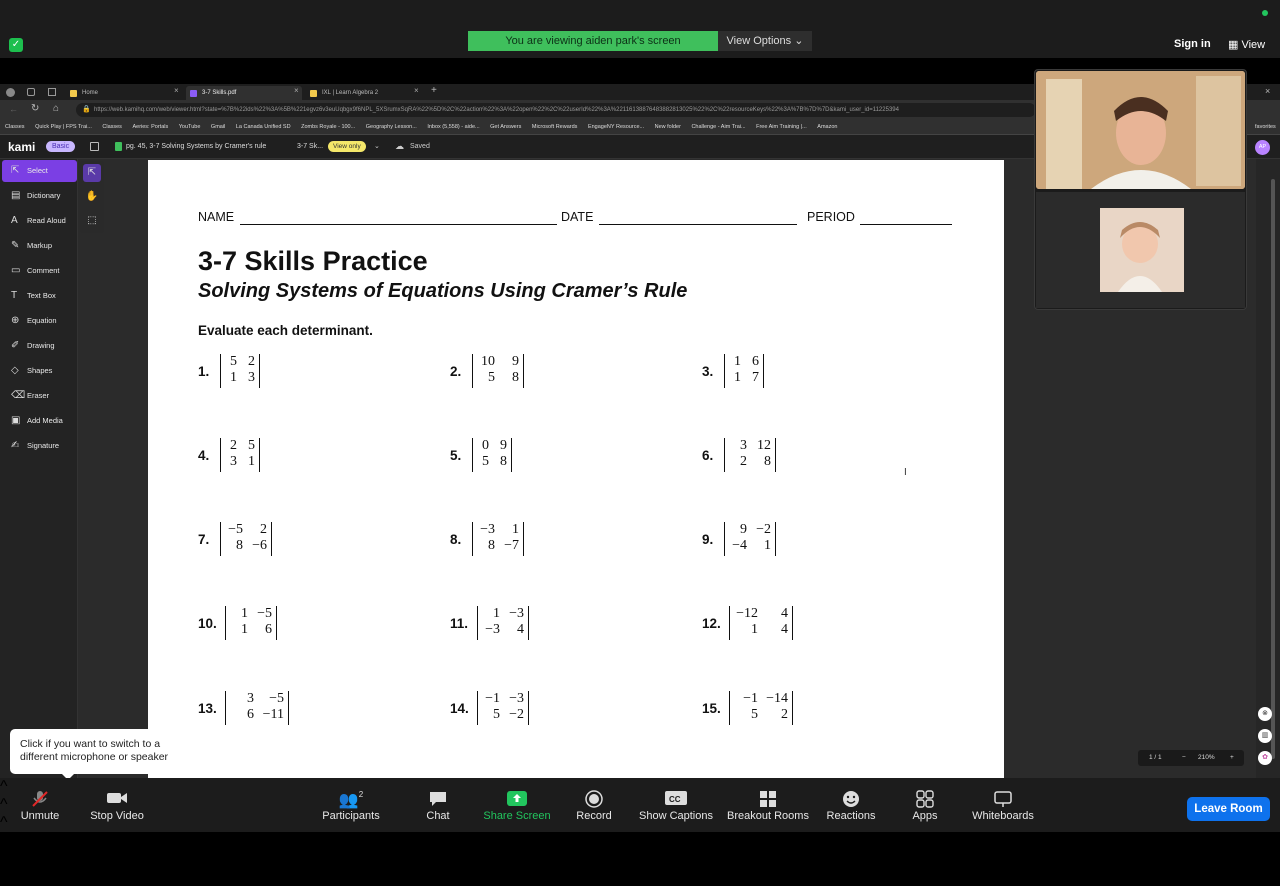 This screenshot has width=1280, height=886. What do you see at coordinates (39, 271) in the screenshot?
I see `tool-comment: ▭ Comment` at bounding box center [39, 271].